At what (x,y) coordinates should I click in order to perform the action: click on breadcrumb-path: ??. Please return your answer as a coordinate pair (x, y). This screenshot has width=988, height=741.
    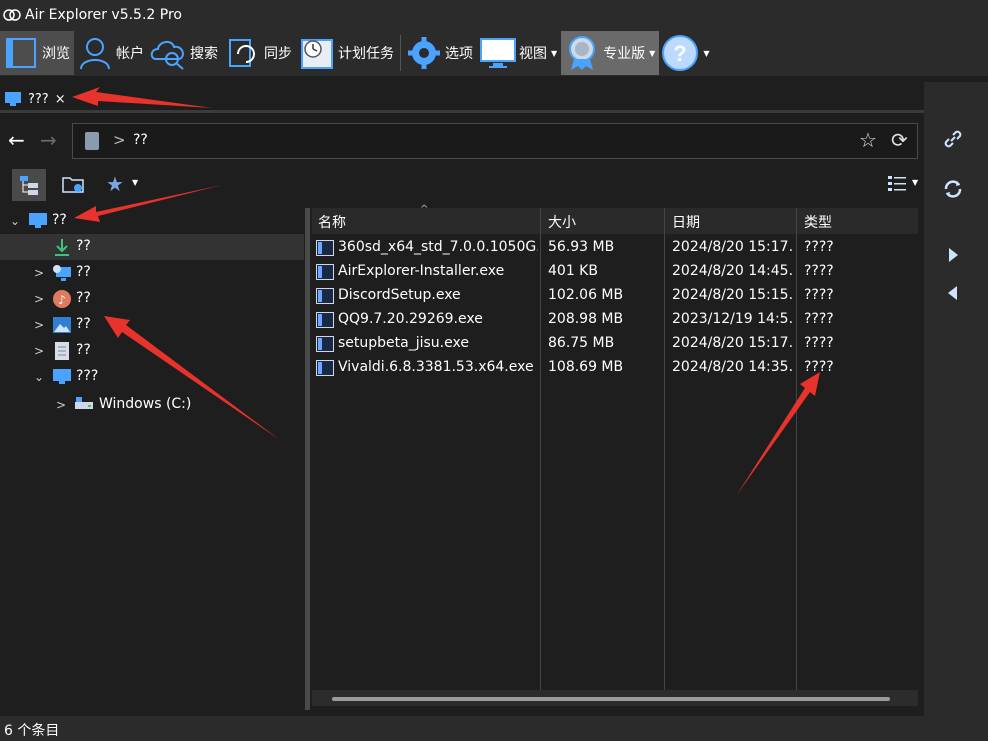
    Looking at the image, I should click on (140, 140).